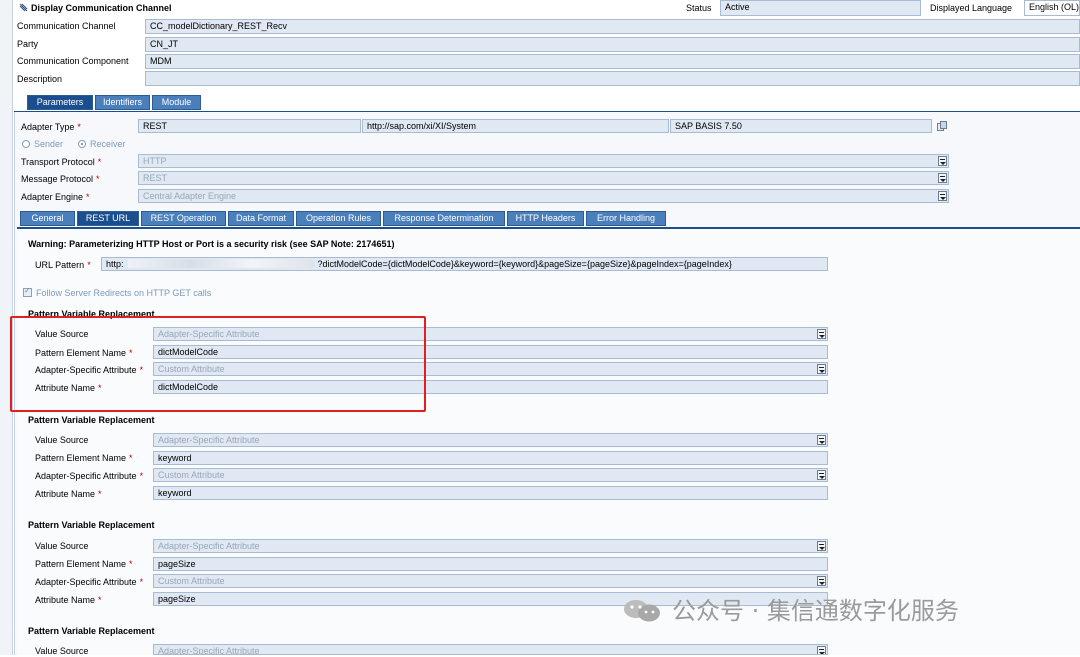 This screenshot has width=1080, height=657. What do you see at coordinates (543, 196) in the screenshot?
I see `adapter-engine-select: Central Adapter Engine` at bounding box center [543, 196].